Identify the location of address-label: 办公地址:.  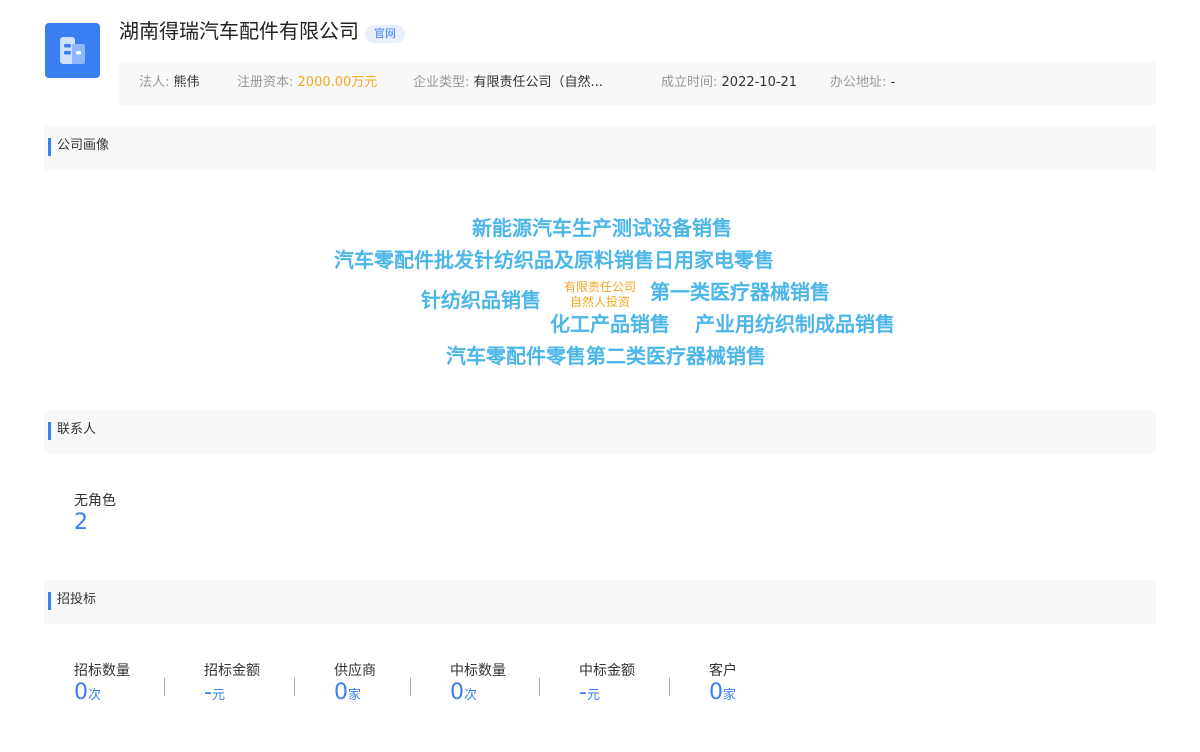
(858, 82).